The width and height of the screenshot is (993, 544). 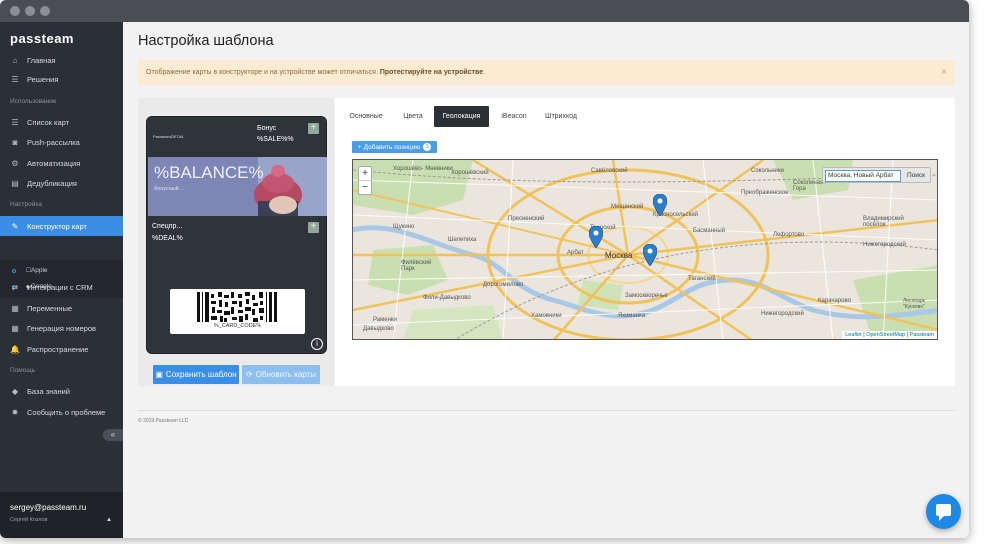 I want to click on tab-barcode: Штрихкод, so click(x=561, y=116).